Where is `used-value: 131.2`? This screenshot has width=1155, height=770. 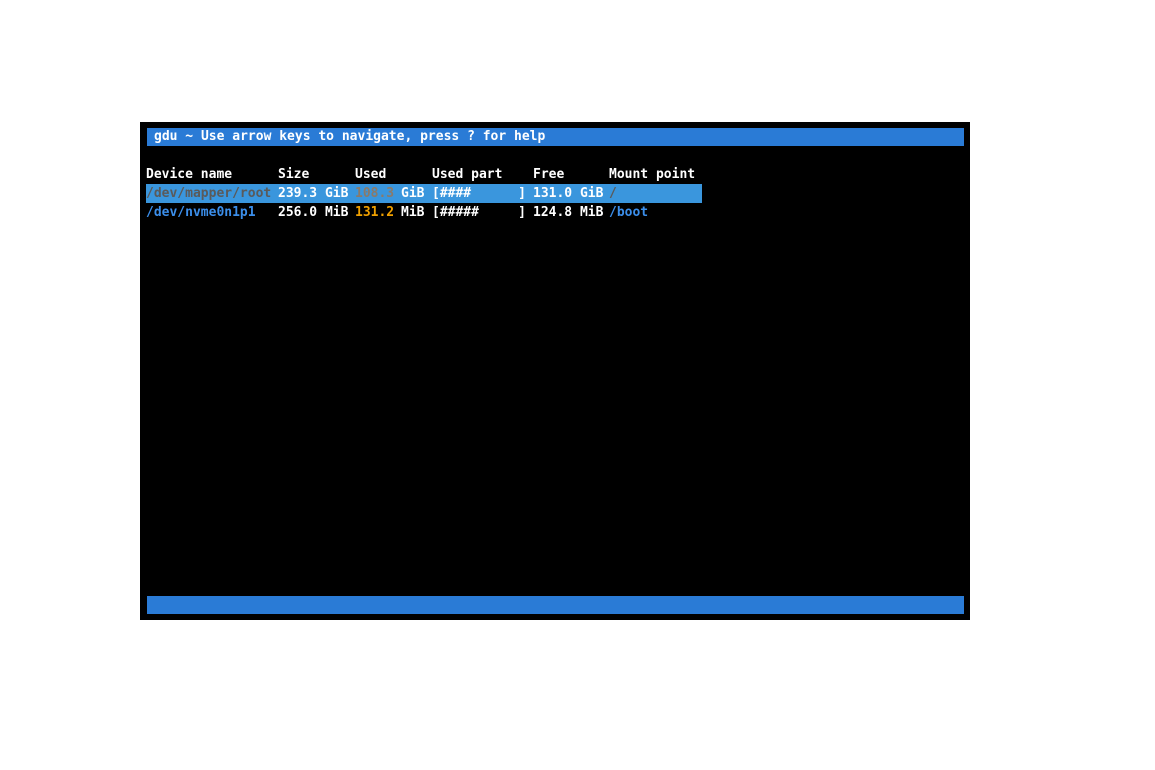 used-value: 131.2 is located at coordinates (375, 212).